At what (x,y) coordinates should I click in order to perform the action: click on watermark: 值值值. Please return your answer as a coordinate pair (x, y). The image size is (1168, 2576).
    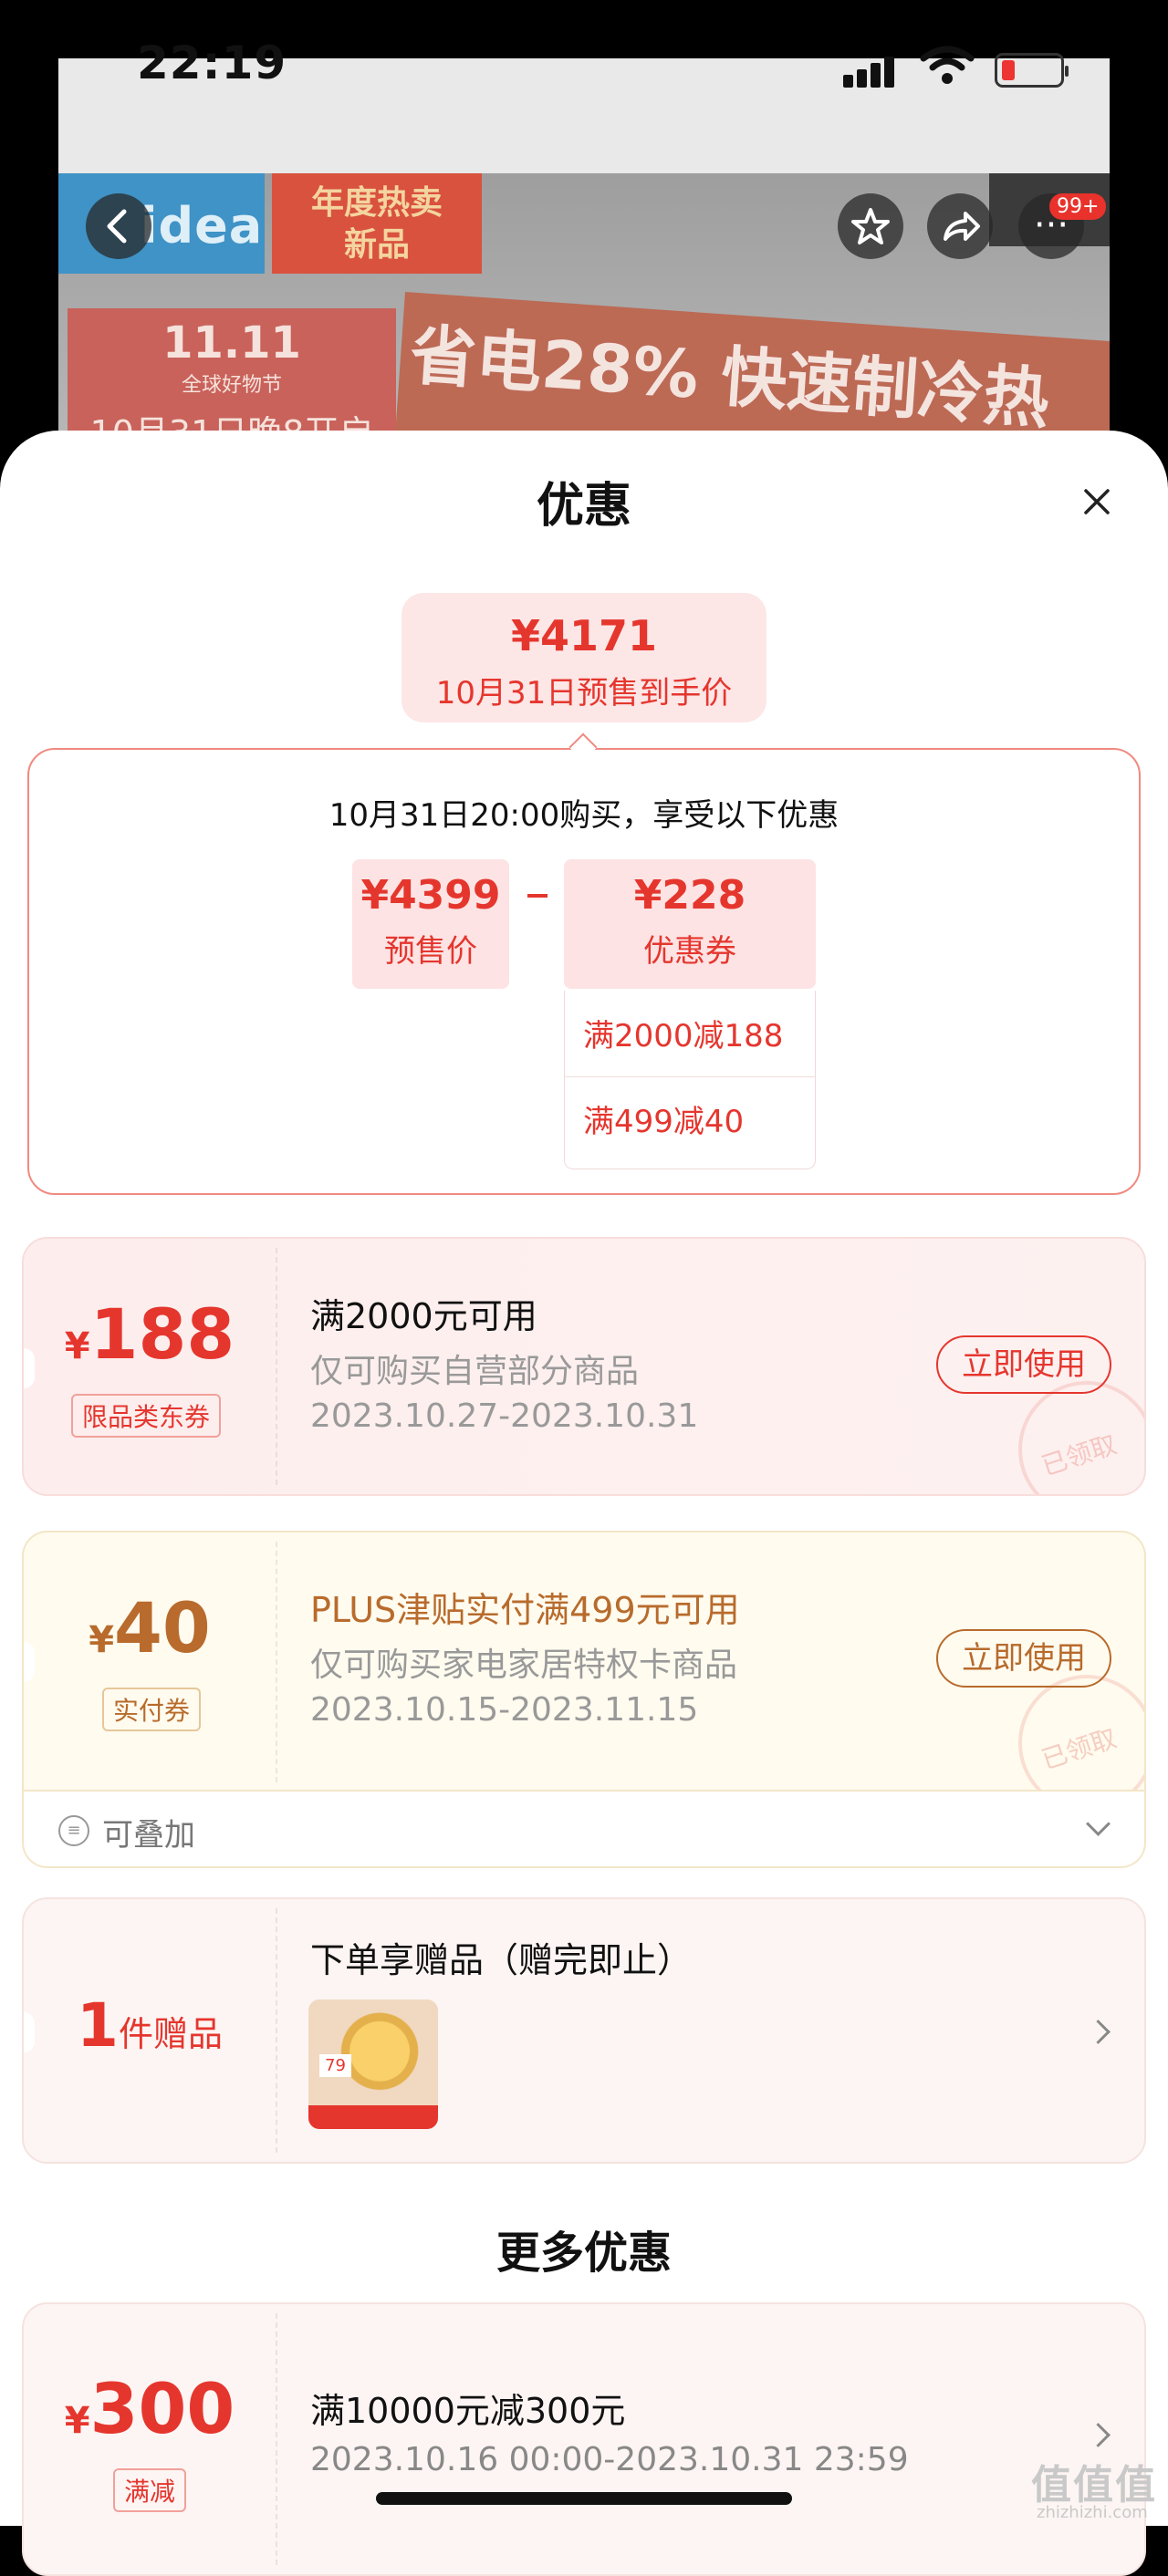
    Looking at the image, I should click on (1094, 2485).